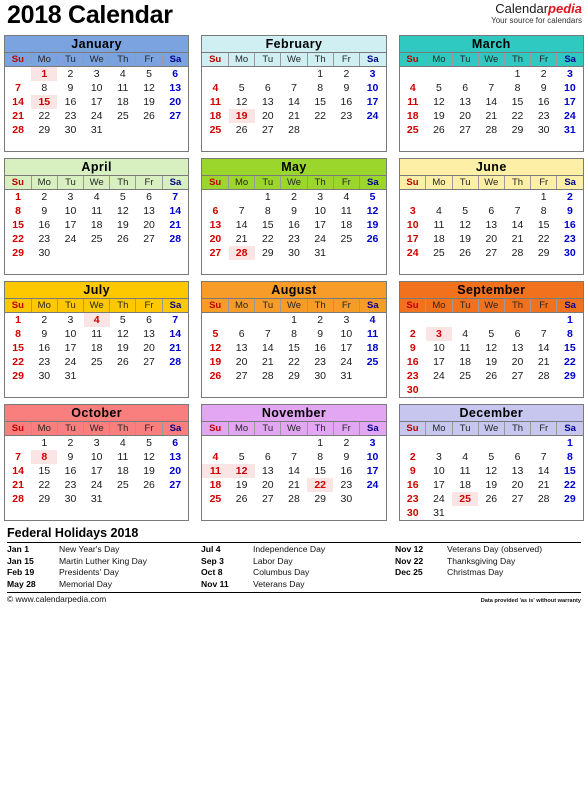 Image resolution: width=588 pixels, height=804 pixels. What do you see at coordinates (412, 390) in the screenshot?
I see `day-cell: 30` at bounding box center [412, 390].